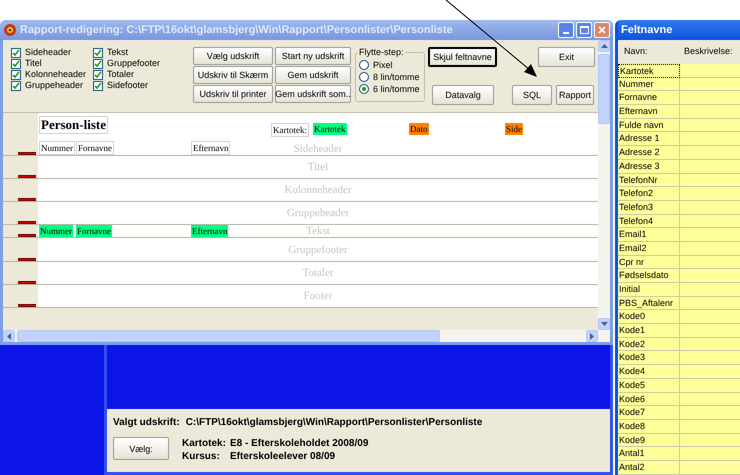  Describe the element at coordinates (649, 413) in the screenshot. I see `field-name-cell: Kode7` at that location.